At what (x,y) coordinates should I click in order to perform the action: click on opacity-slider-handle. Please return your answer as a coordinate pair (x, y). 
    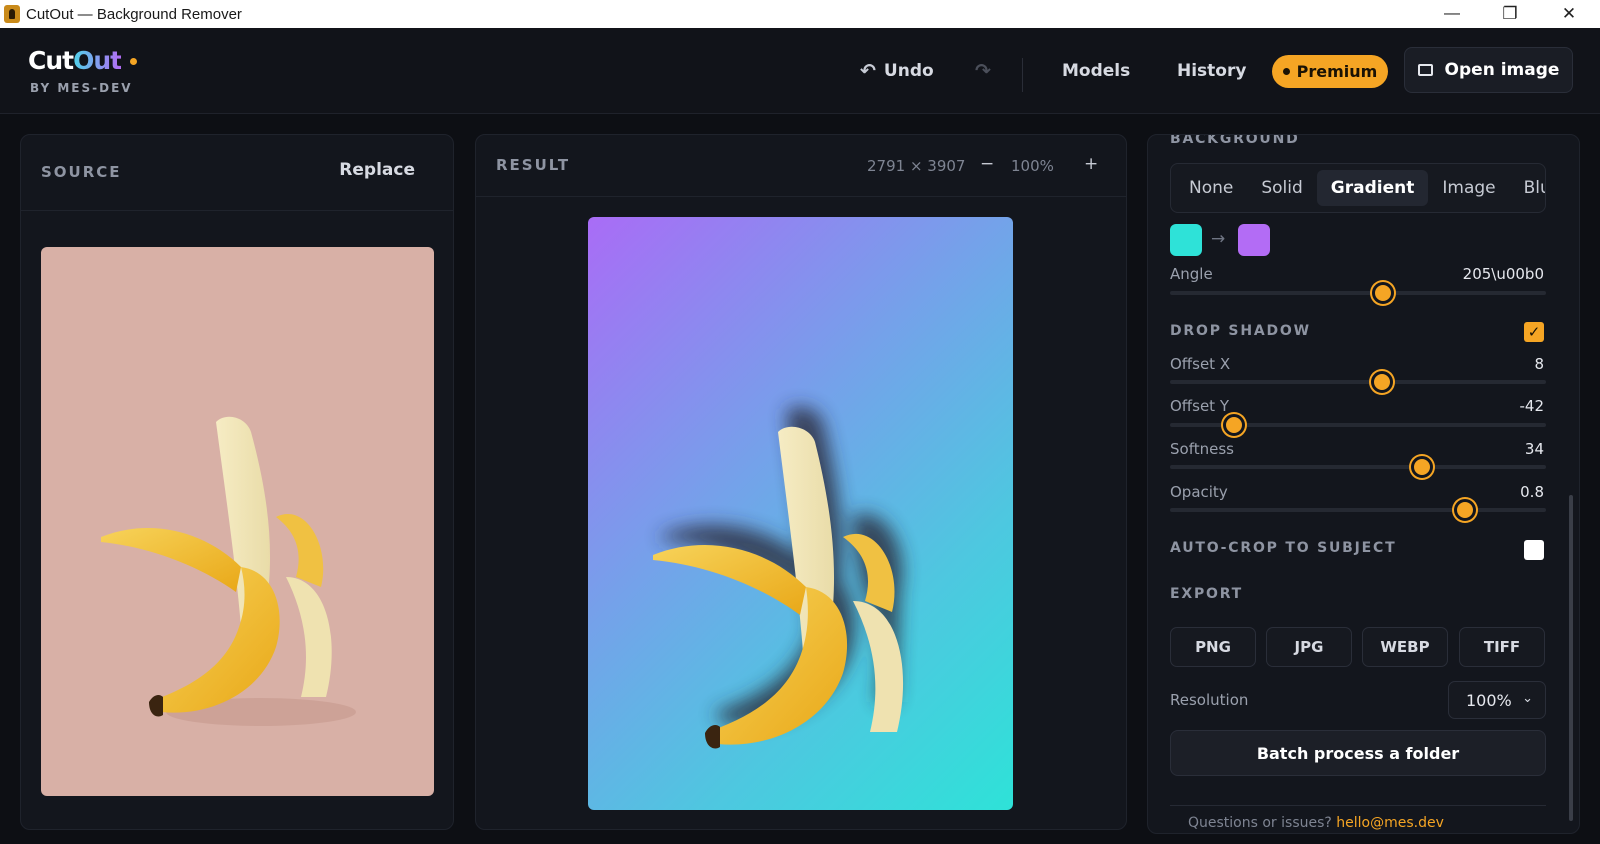
    Looking at the image, I should click on (1465, 510).